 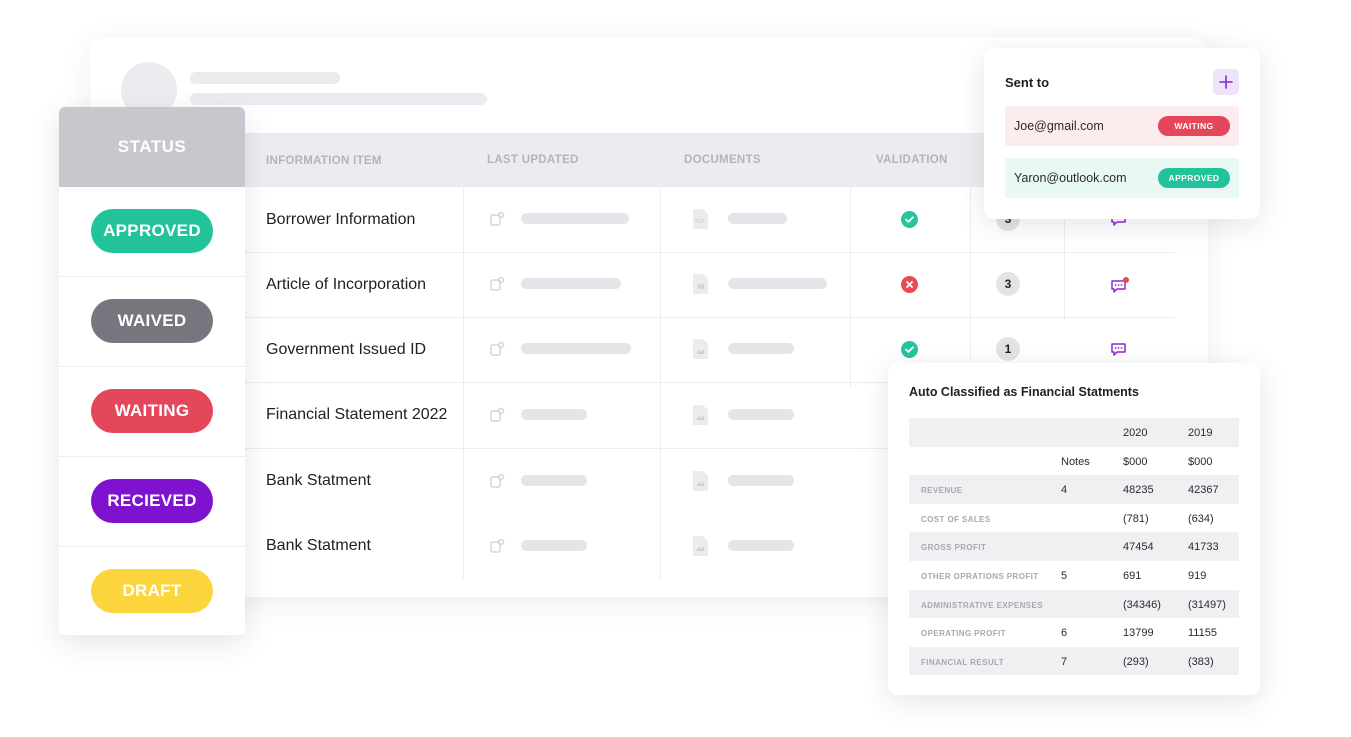 I want to click on row-label: Government Issued ID, so click(x=346, y=349).